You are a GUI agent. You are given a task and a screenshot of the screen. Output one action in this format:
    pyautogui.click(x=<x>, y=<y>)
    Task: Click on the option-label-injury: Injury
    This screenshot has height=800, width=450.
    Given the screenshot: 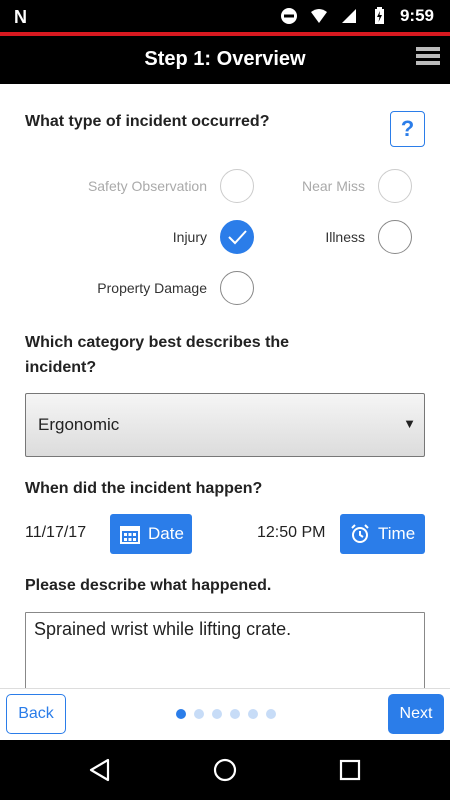 What is the action you would take?
    pyautogui.click(x=189, y=237)
    